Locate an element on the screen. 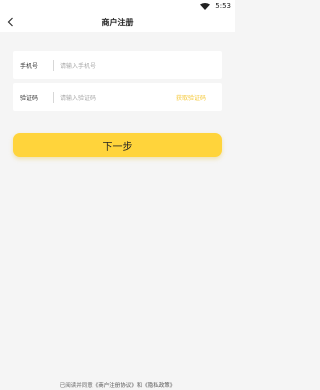  agreement-text: 已阅读并同意《商户注册协议》和《隐私政策》 is located at coordinates (117, 385).